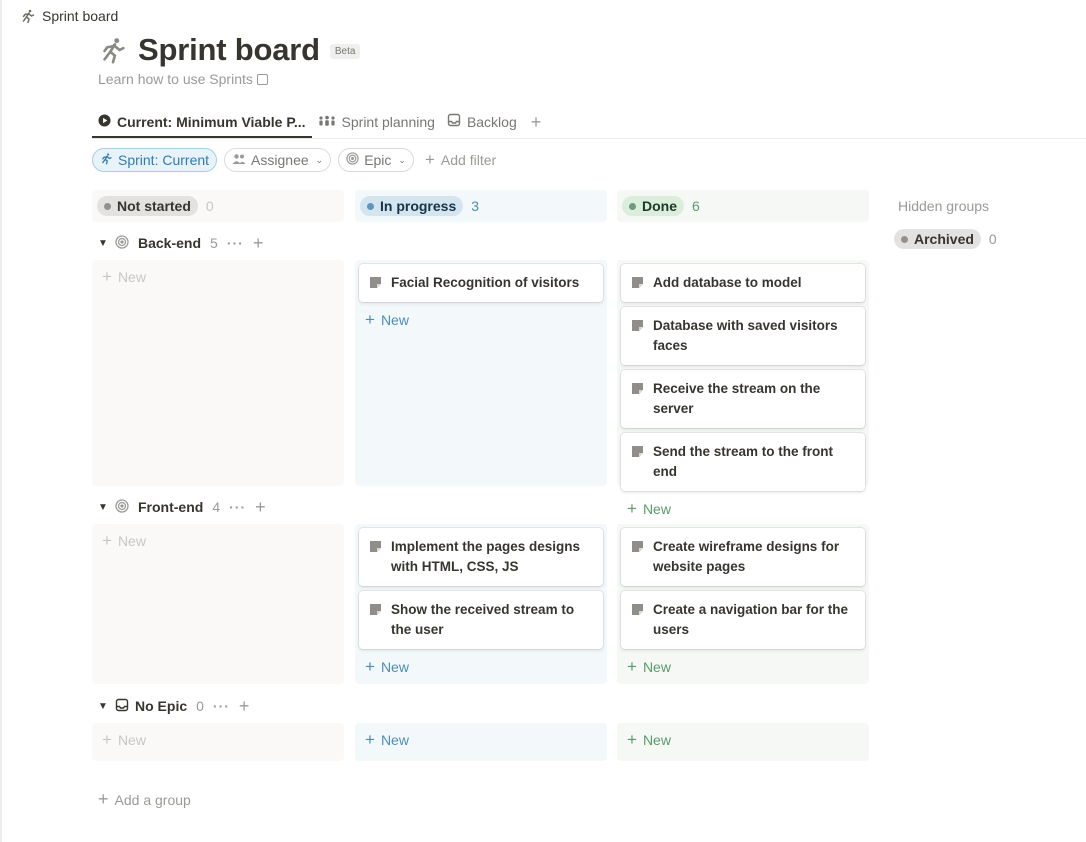  I want to click on card-title: Receive the stream on the server, so click(737, 398).